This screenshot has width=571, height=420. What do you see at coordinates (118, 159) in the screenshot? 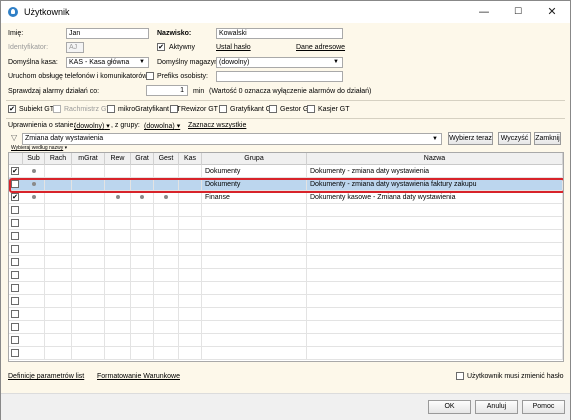
I see `column-header: Rew` at bounding box center [118, 159].